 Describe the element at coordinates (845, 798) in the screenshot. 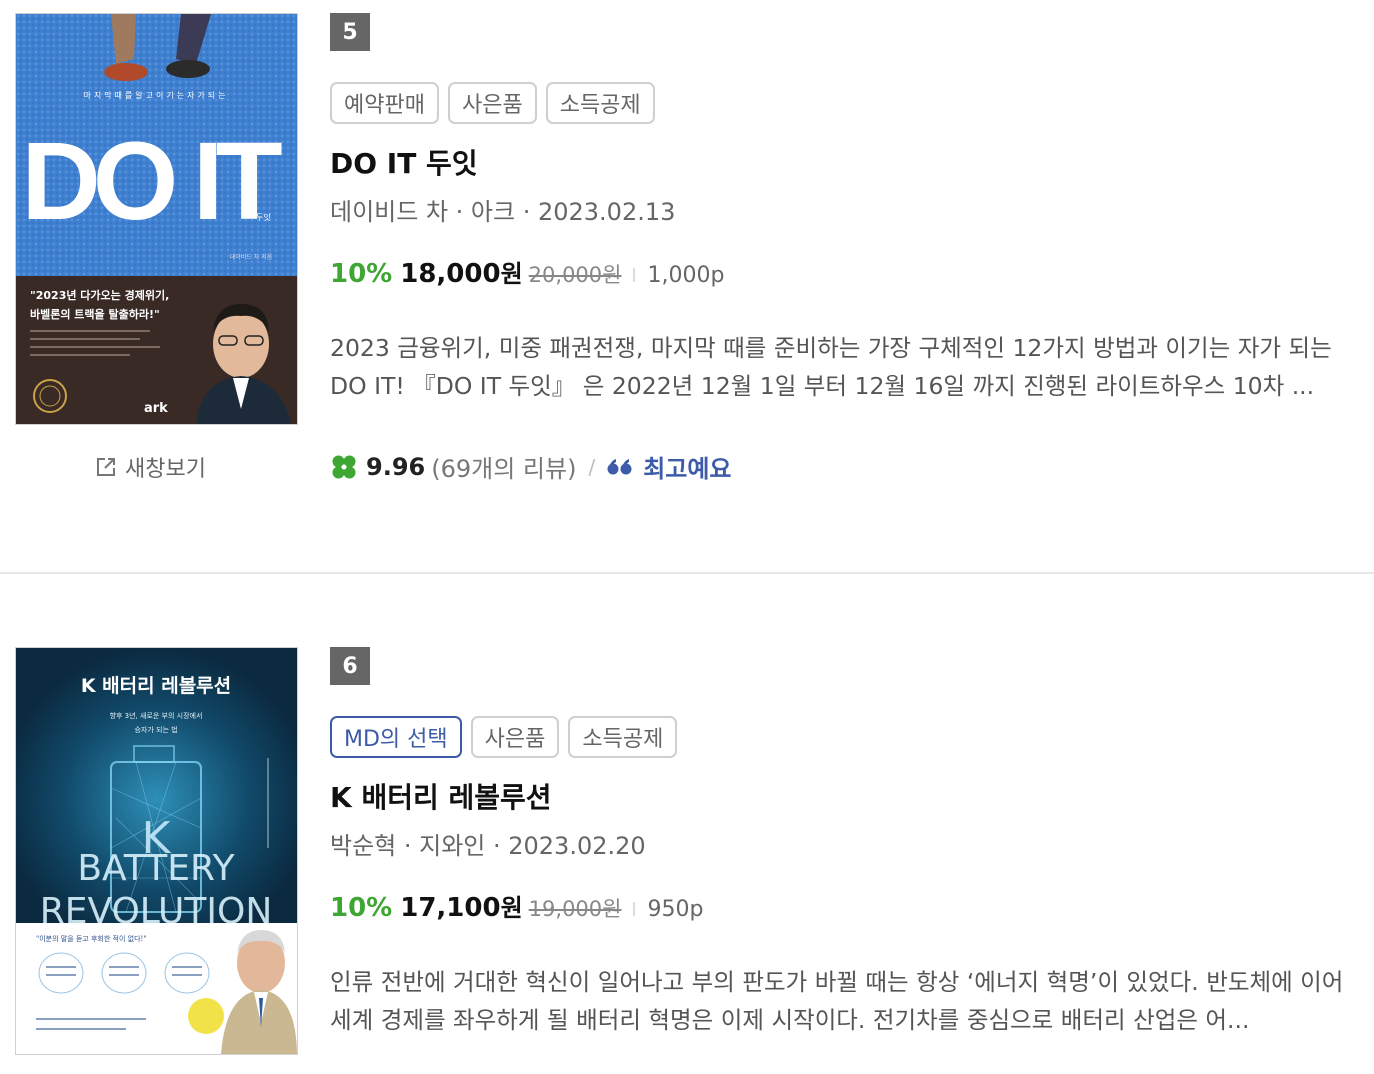

I see `book-title: K 배터리 레볼루션` at that location.